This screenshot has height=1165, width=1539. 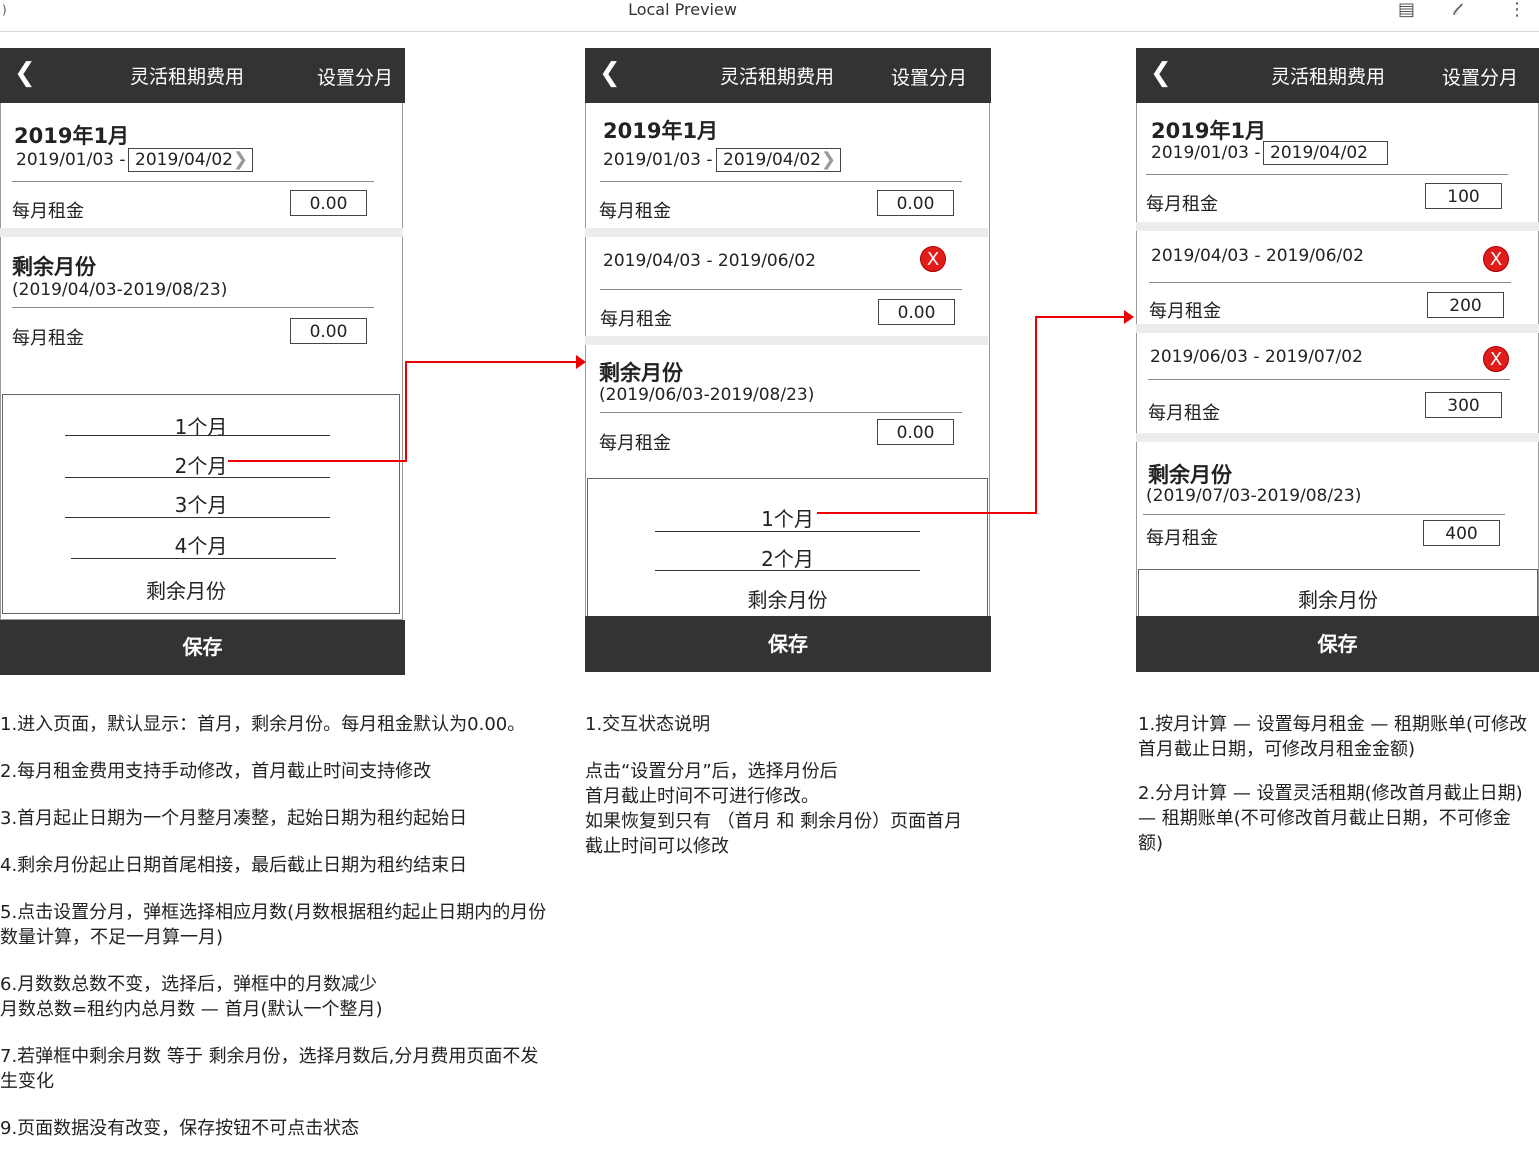 I want to click on note: 9.页面数据没有改变，保存按钮不可点击状态, so click(x=180, y=1128).